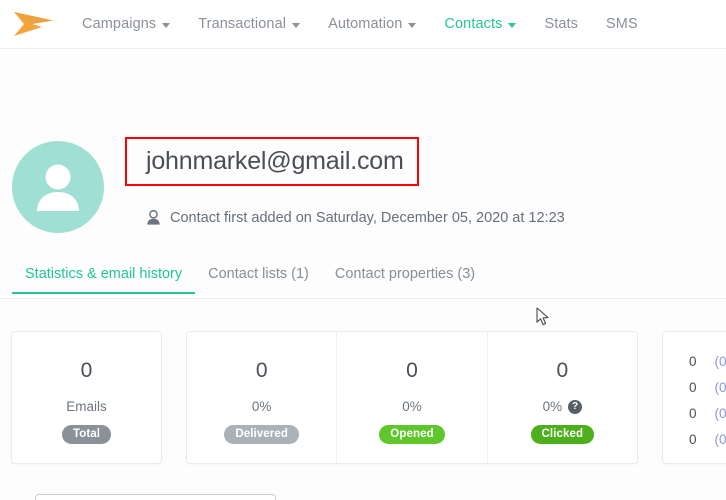 The image size is (726, 500). I want to click on stat-subtext: 0% ?, so click(563, 407).